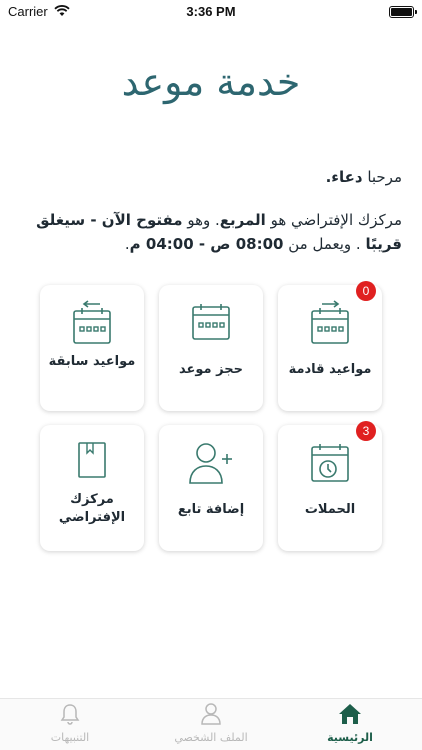 Image resolution: width=422 pixels, height=750 pixels. What do you see at coordinates (330, 325) in the screenshot?
I see `upcoming-calendar-icon` at bounding box center [330, 325].